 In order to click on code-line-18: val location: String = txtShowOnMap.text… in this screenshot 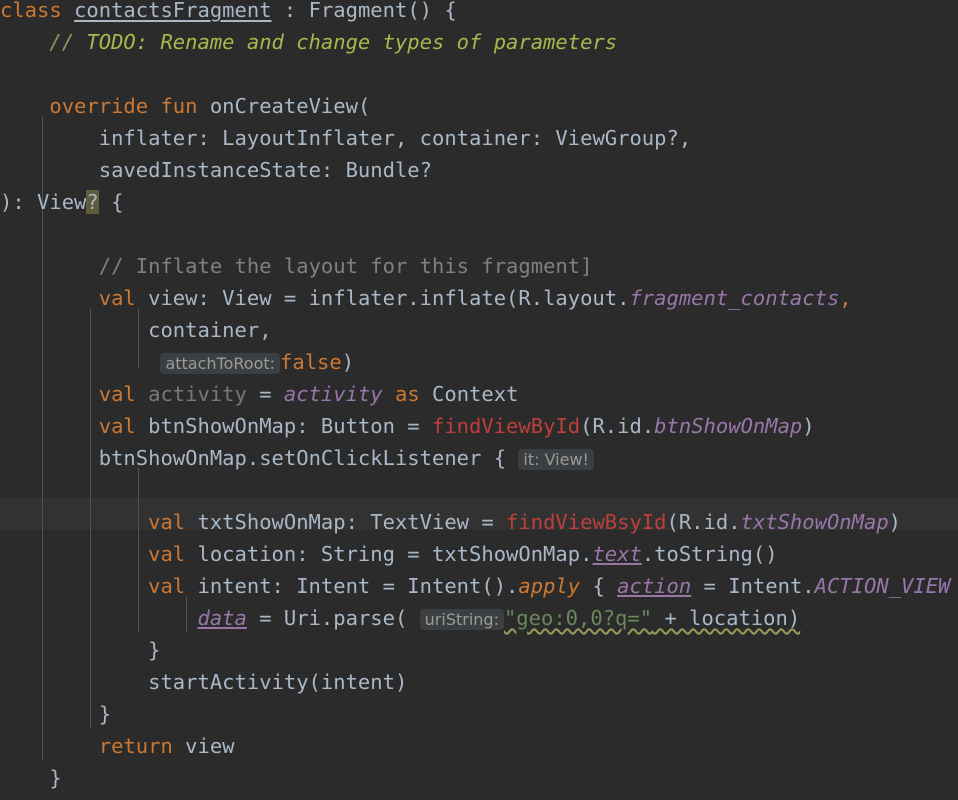, I will do `click(479, 554)`.